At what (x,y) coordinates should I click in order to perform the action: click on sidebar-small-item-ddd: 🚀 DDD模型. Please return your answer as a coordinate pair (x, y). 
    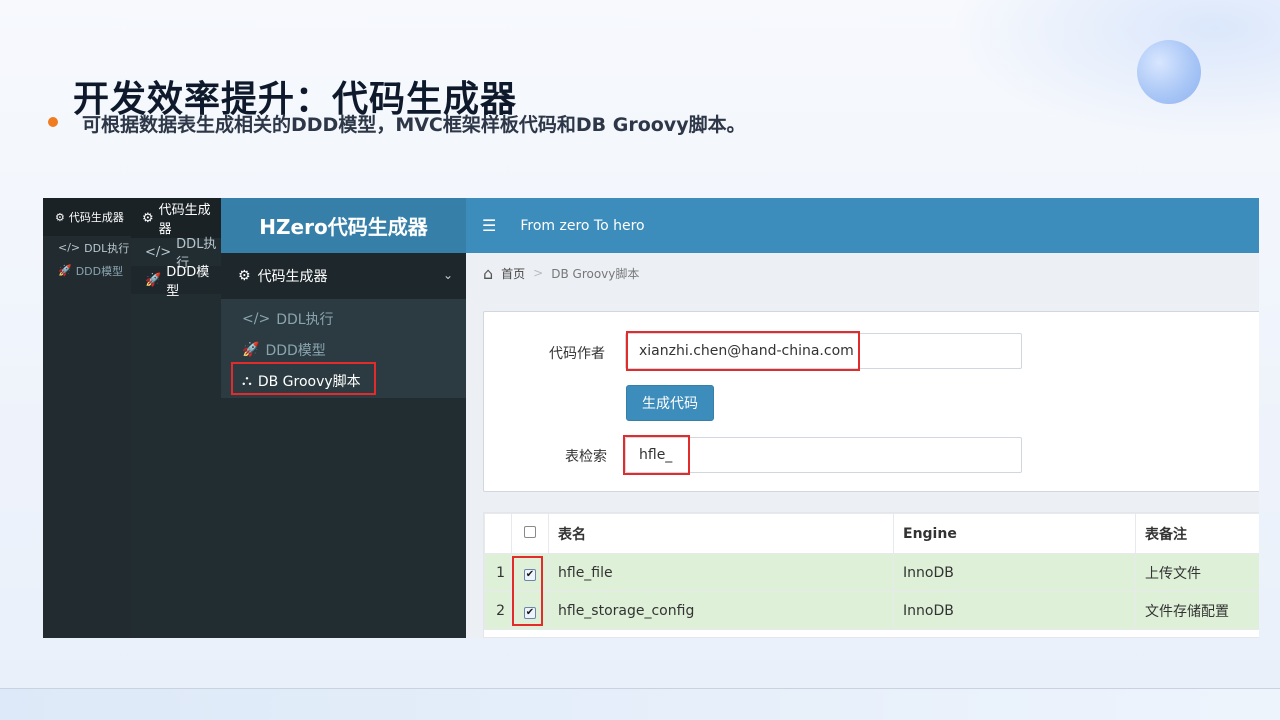
    Looking at the image, I should click on (87, 270).